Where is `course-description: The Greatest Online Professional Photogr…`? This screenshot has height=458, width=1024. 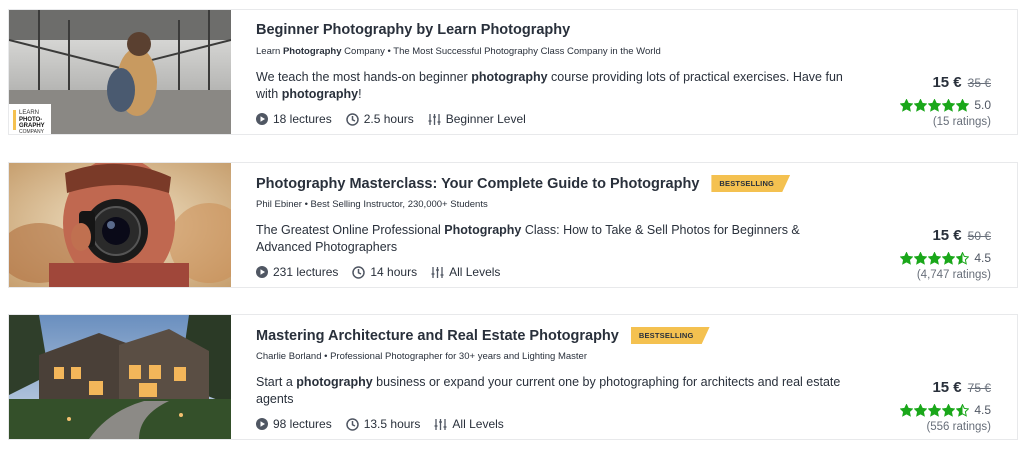 course-description: The Greatest Online Professional Photogr… is located at coordinates (528, 238).